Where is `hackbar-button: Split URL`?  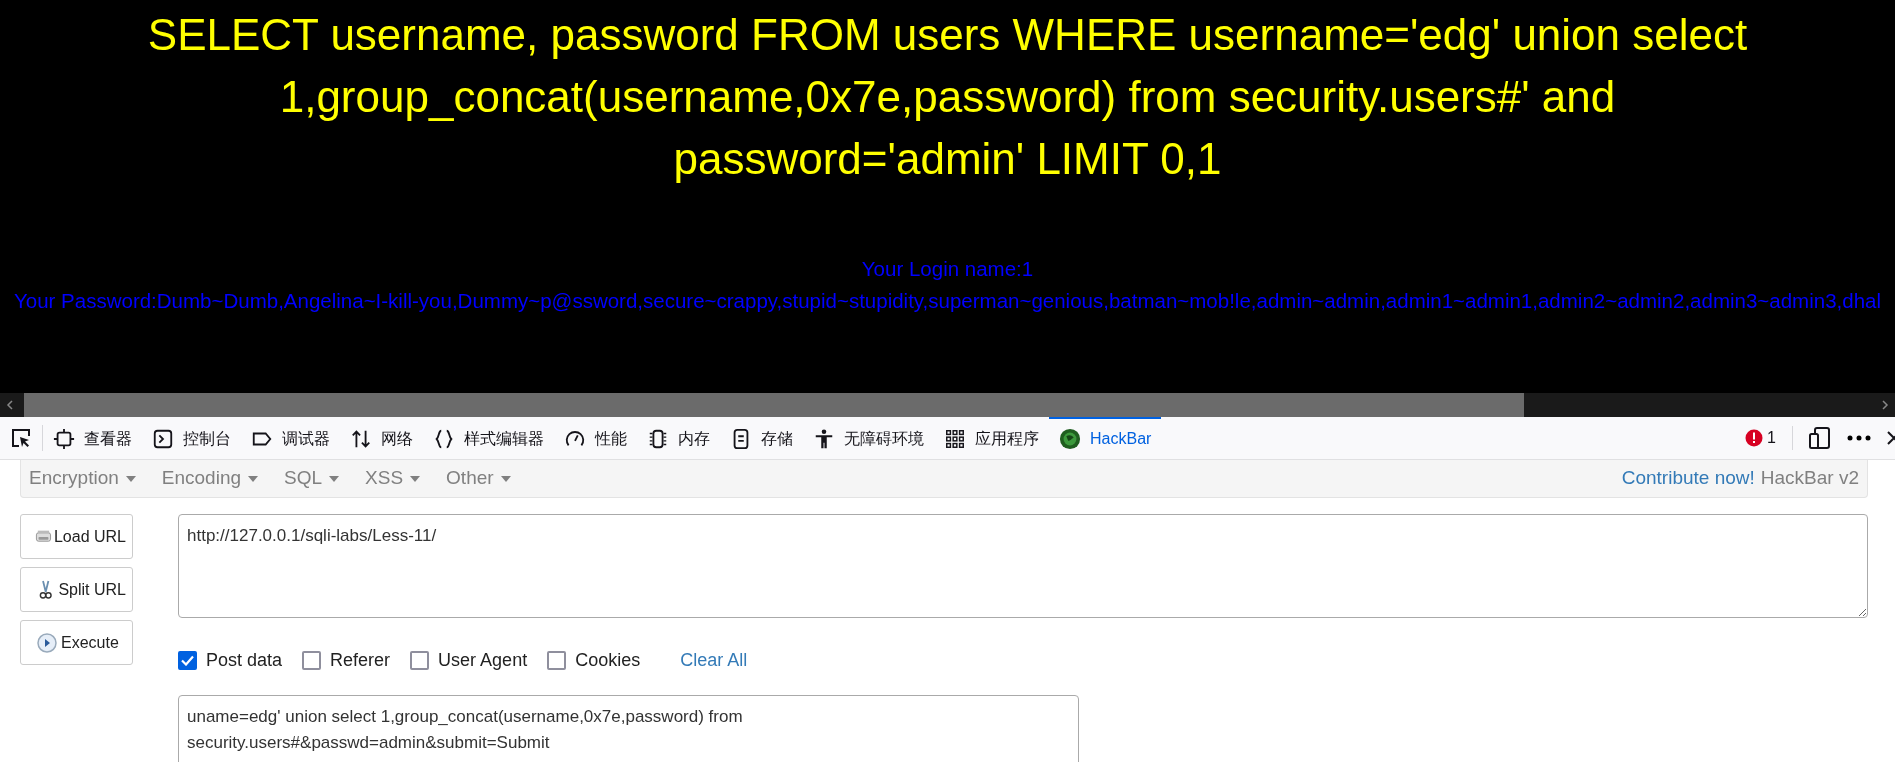 hackbar-button: Split URL is located at coordinates (76, 589).